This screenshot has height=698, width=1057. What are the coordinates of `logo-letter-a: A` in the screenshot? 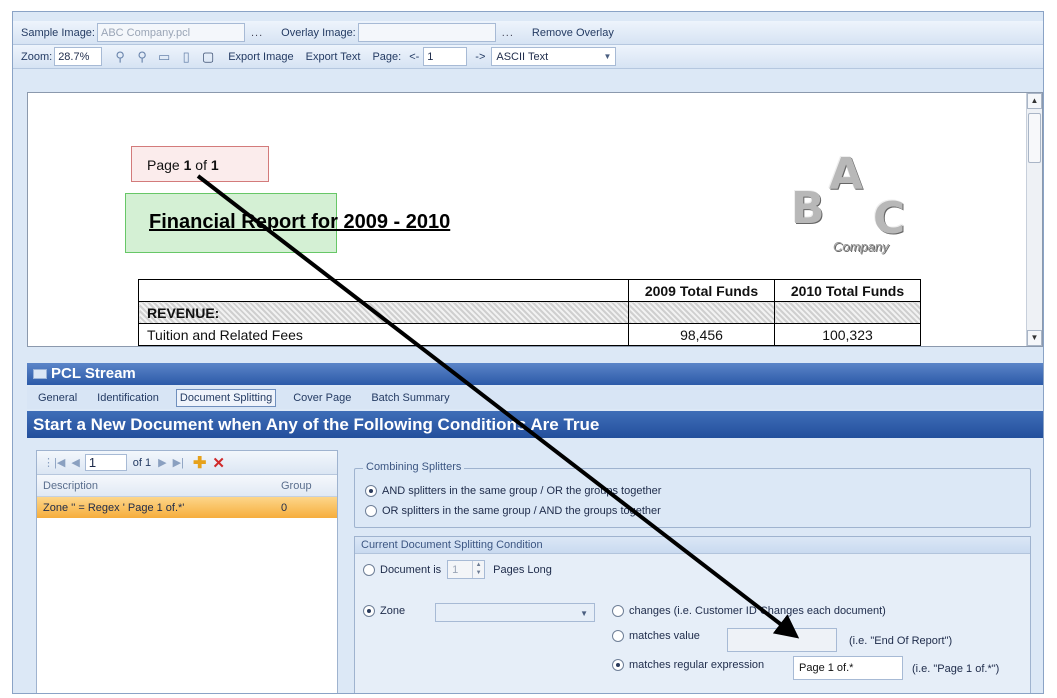 It's located at (846, 174).